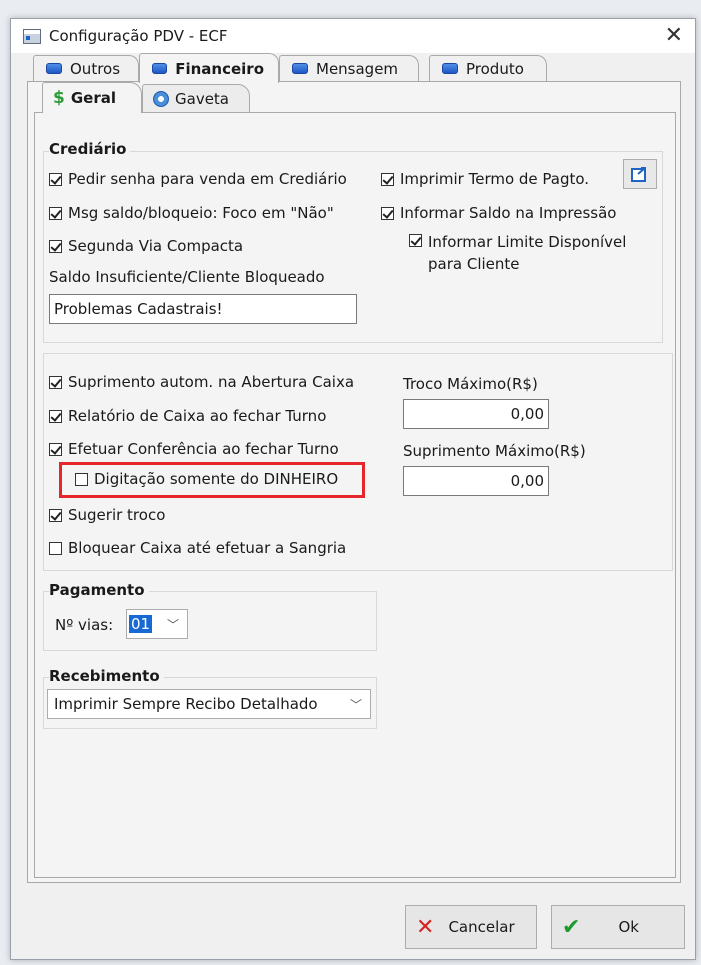 The height and width of the screenshot is (965, 701). I want to click on suprimento-autom-check-icon, so click(55, 382).